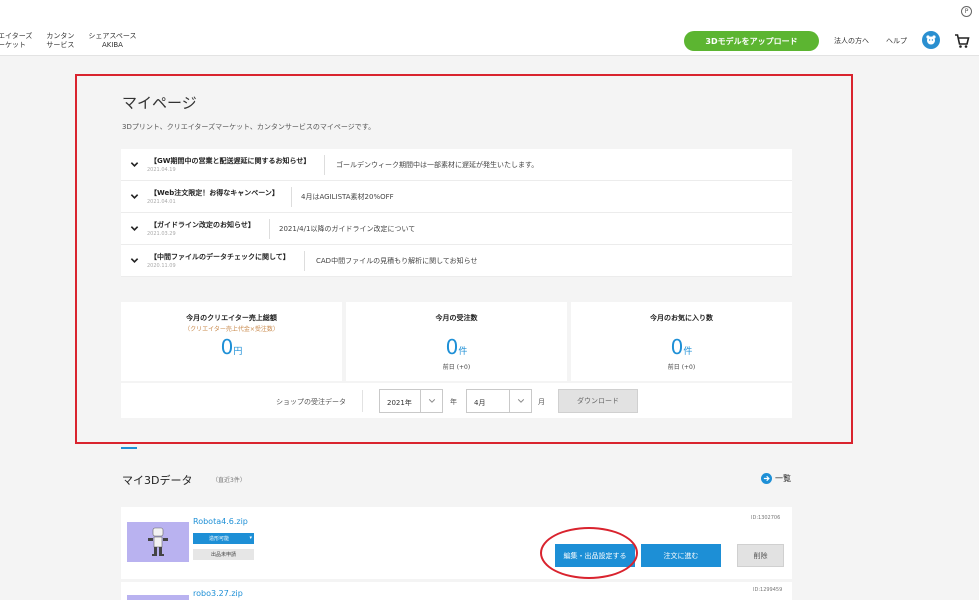  I want to click on nav-label: シェアスペース, so click(112, 36).